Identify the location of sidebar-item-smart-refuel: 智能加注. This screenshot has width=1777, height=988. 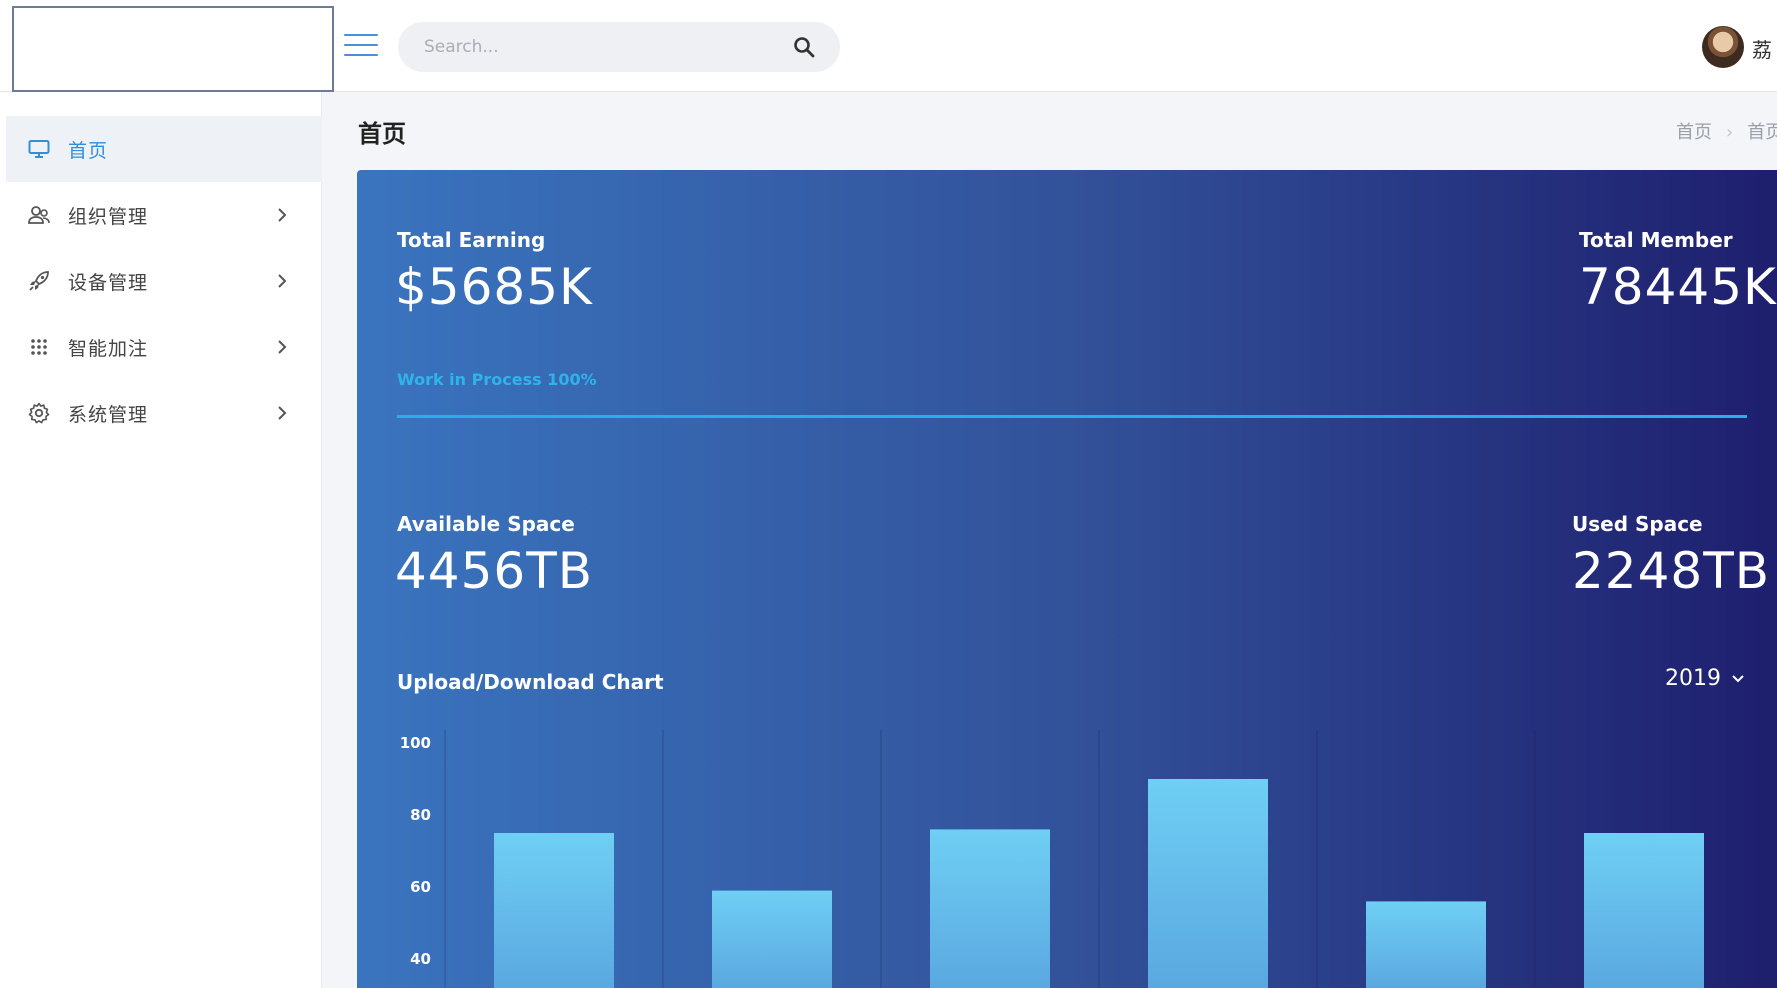
(164, 347).